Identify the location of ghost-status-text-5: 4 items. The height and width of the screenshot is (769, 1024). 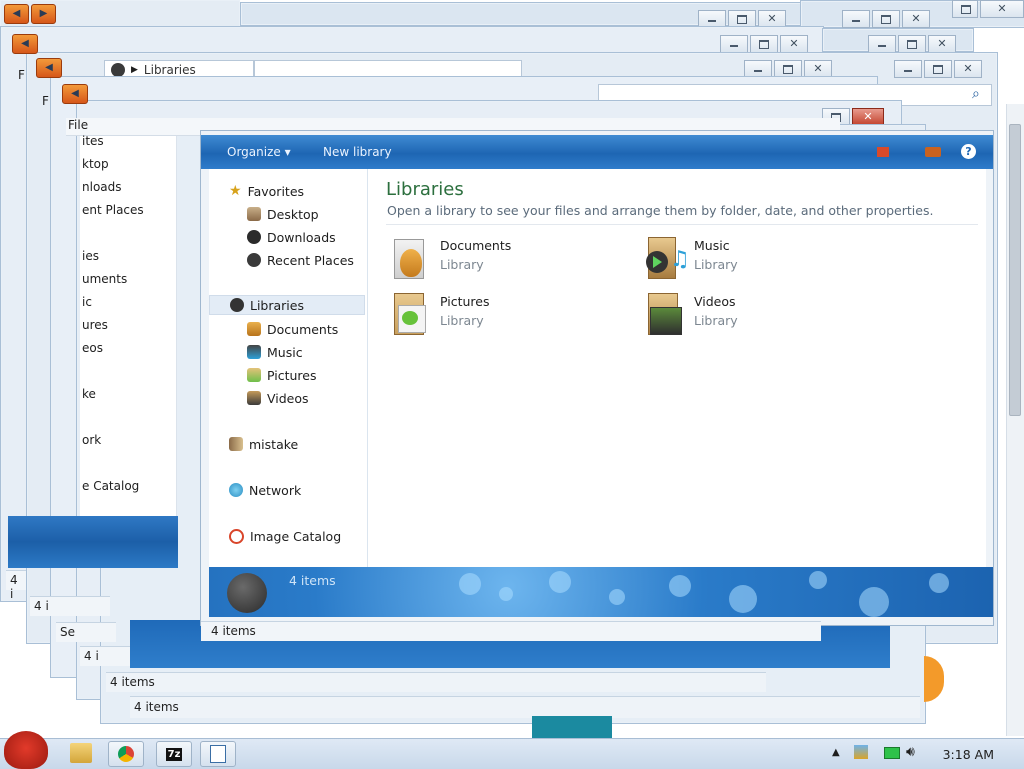
(132, 682).